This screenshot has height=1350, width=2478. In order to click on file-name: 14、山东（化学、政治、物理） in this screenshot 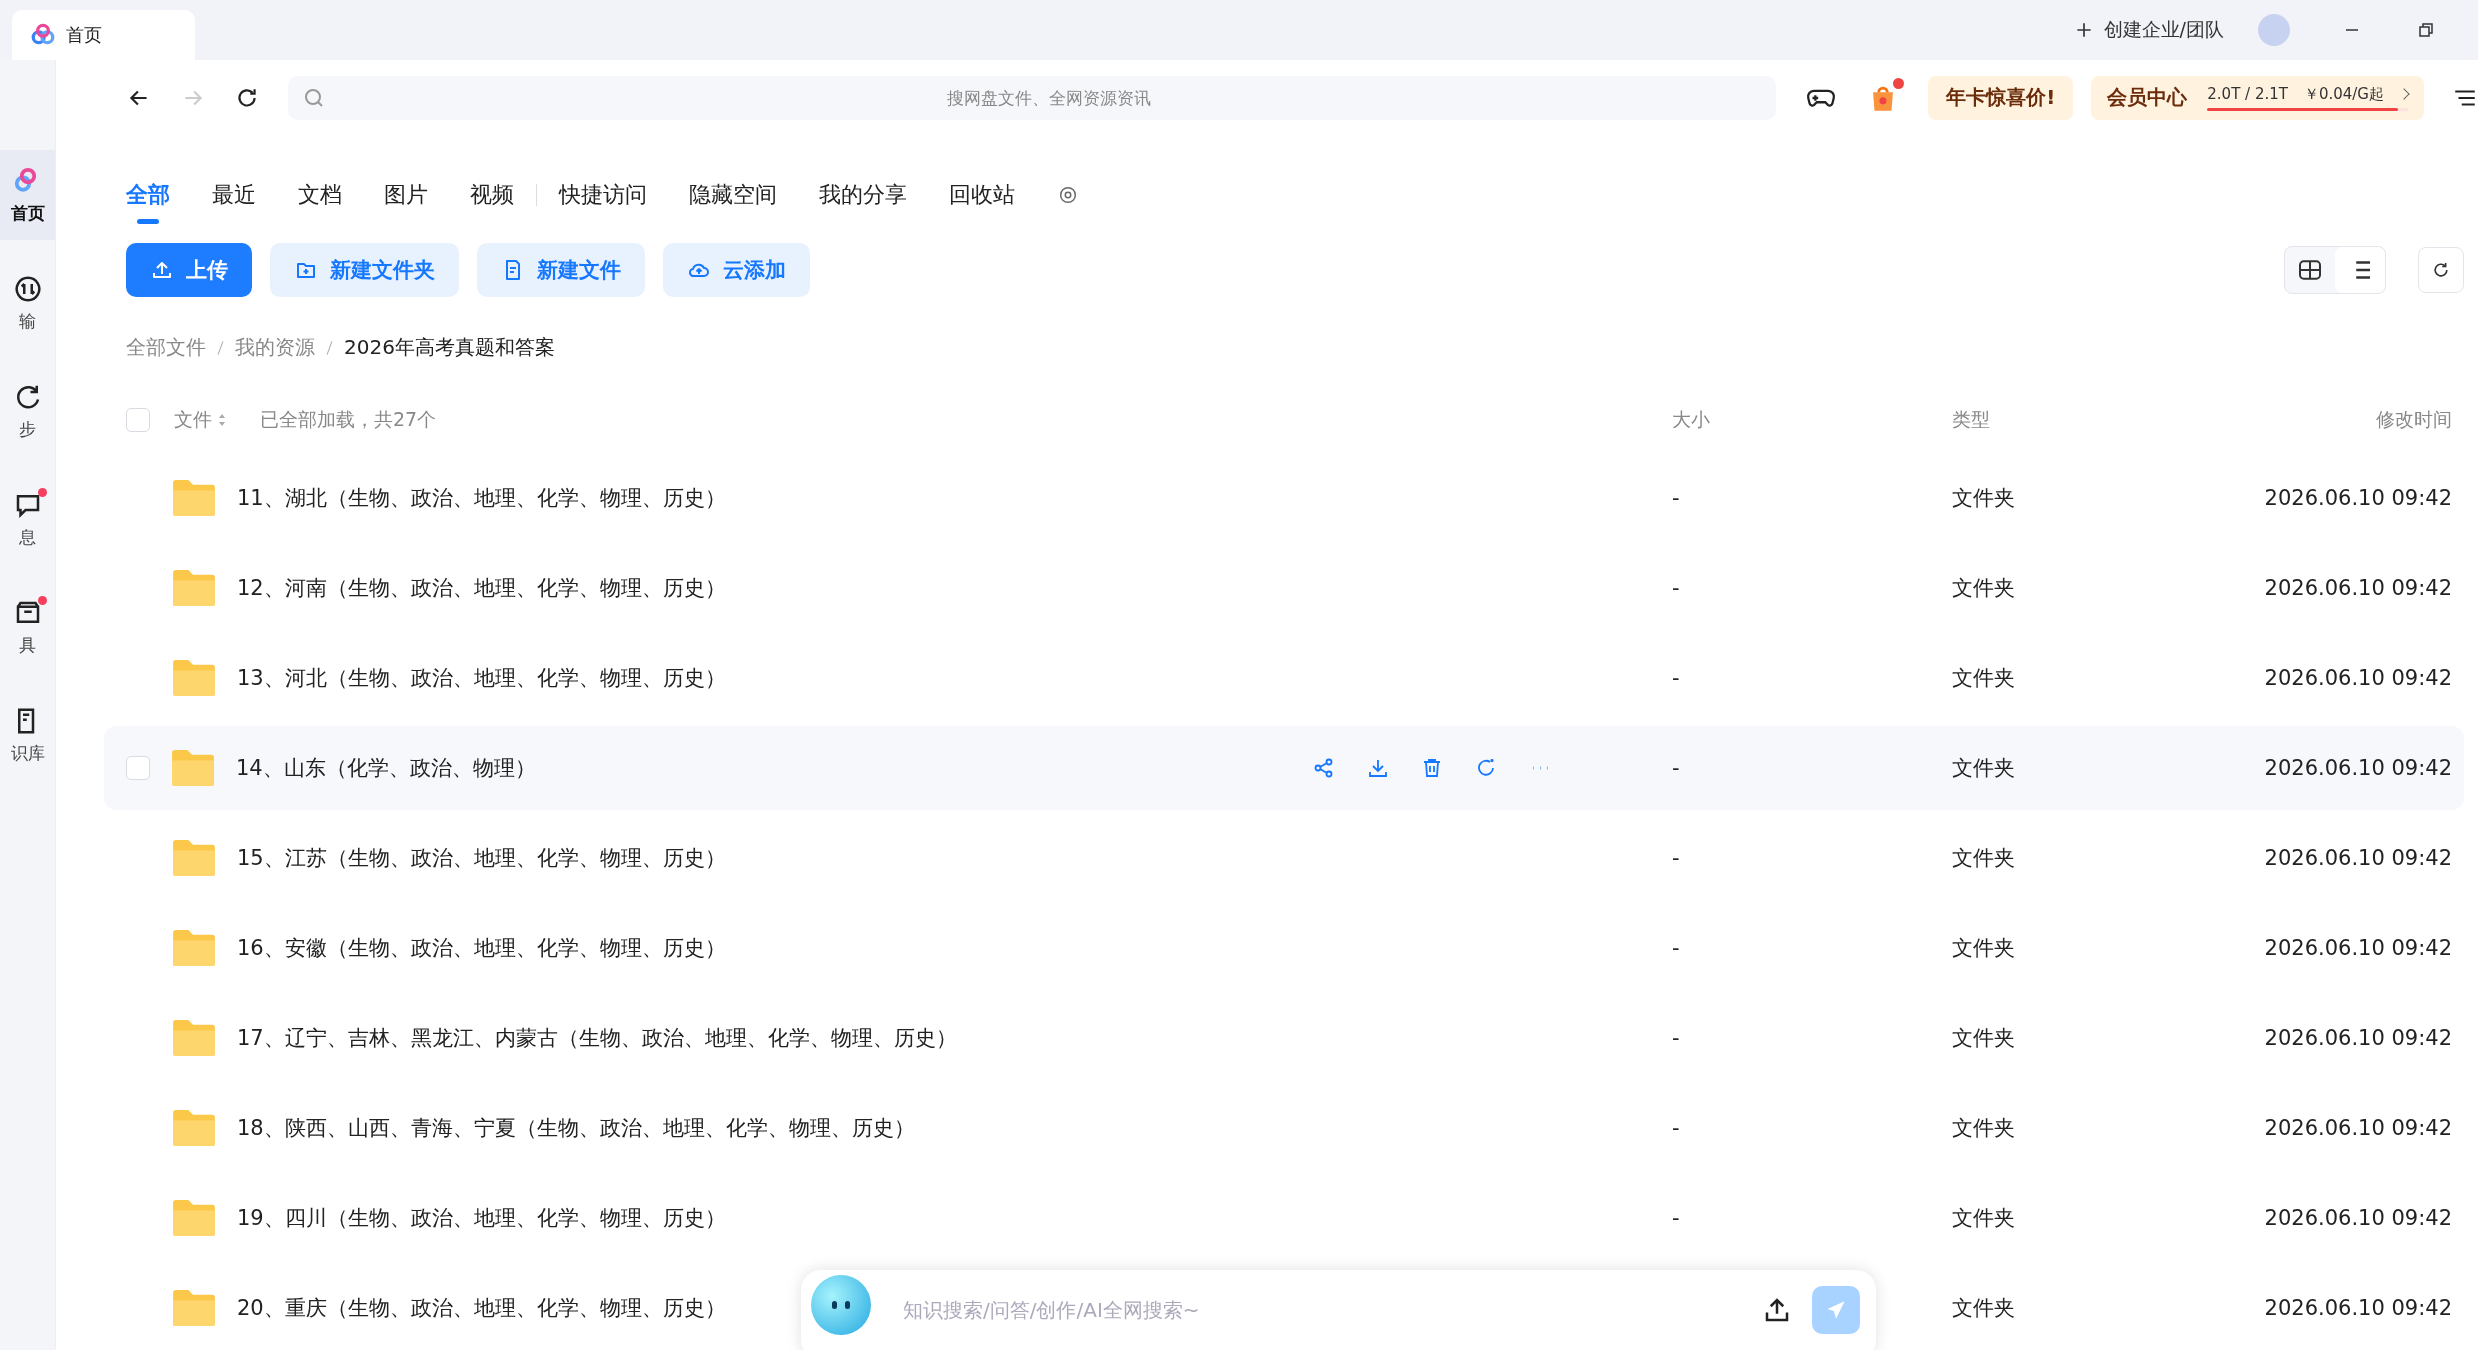, I will do `click(386, 768)`.